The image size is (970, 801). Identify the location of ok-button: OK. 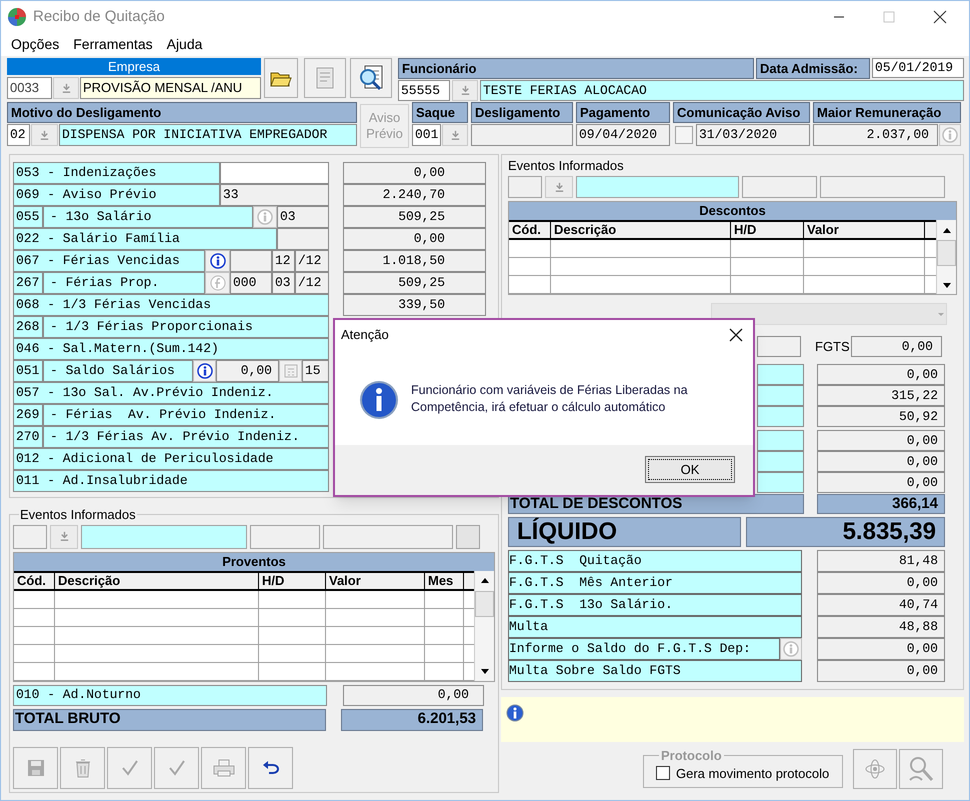
(690, 469).